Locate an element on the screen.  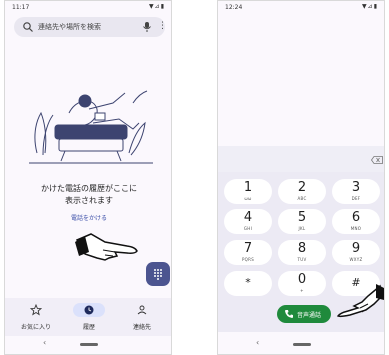
nav-history: 履歴 is located at coordinates (89, 317).